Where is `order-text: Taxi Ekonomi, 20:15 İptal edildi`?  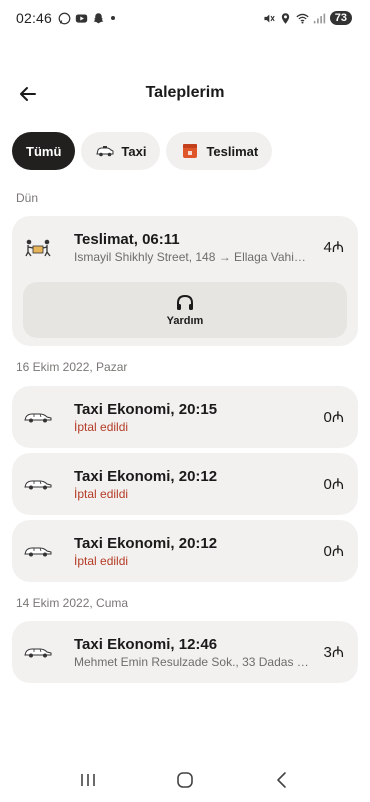
order-text: Taxi Ekonomi, 20:15 İptal edildi is located at coordinates (194, 417).